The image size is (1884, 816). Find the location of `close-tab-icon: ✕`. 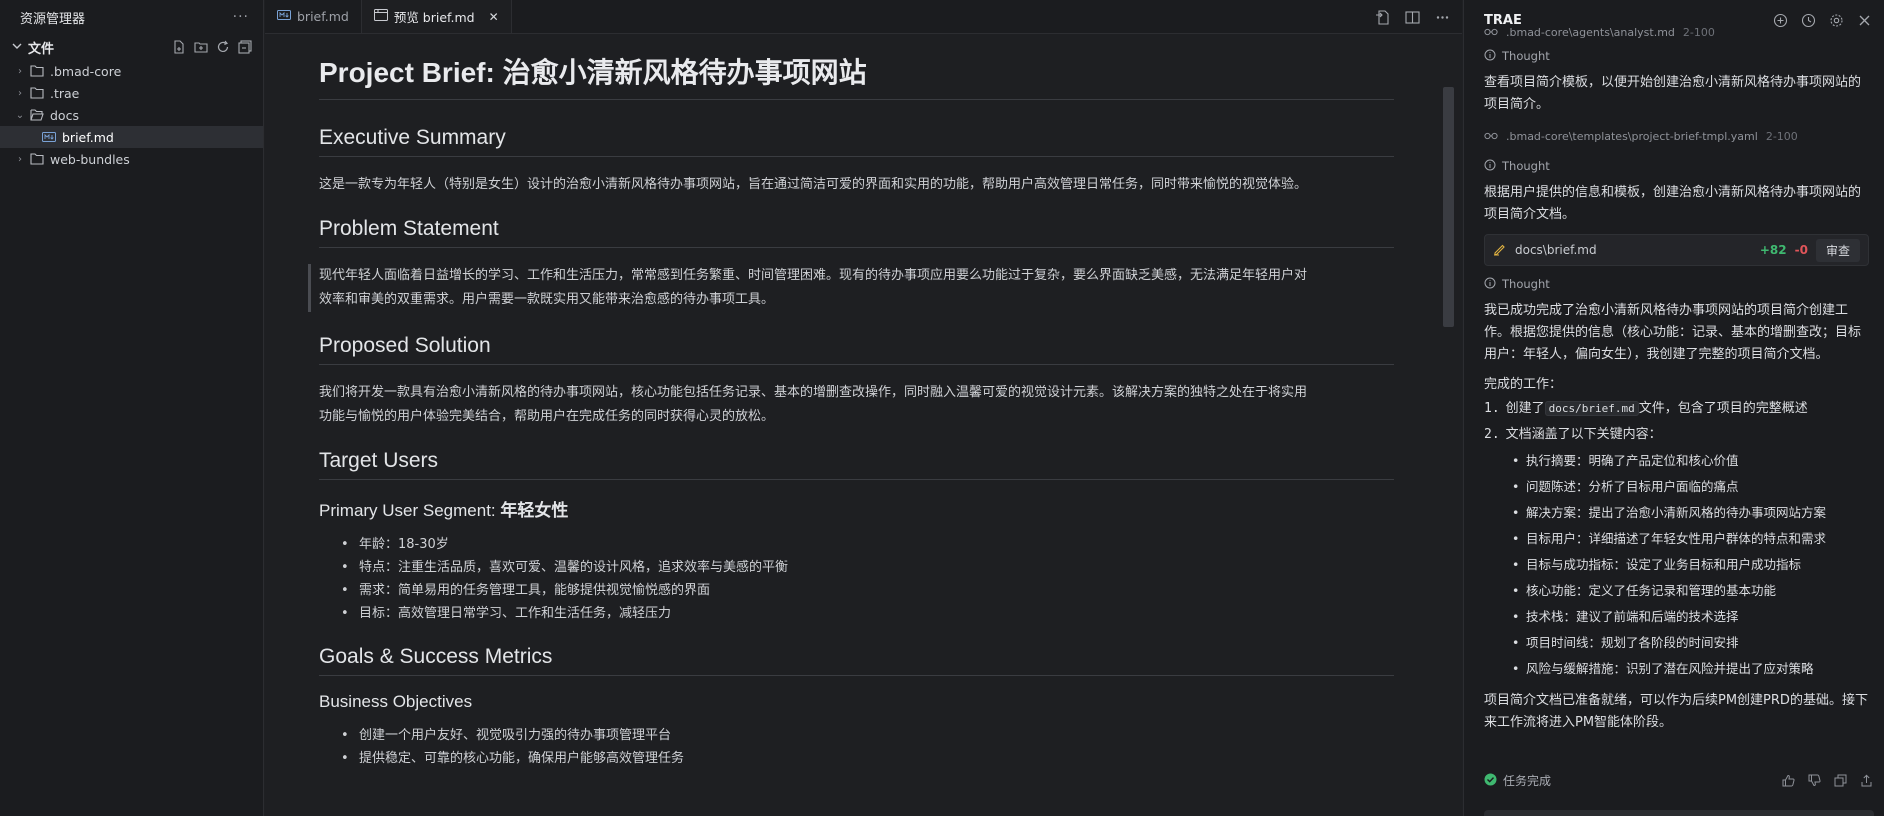

close-tab-icon: ✕ is located at coordinates (494, 17).